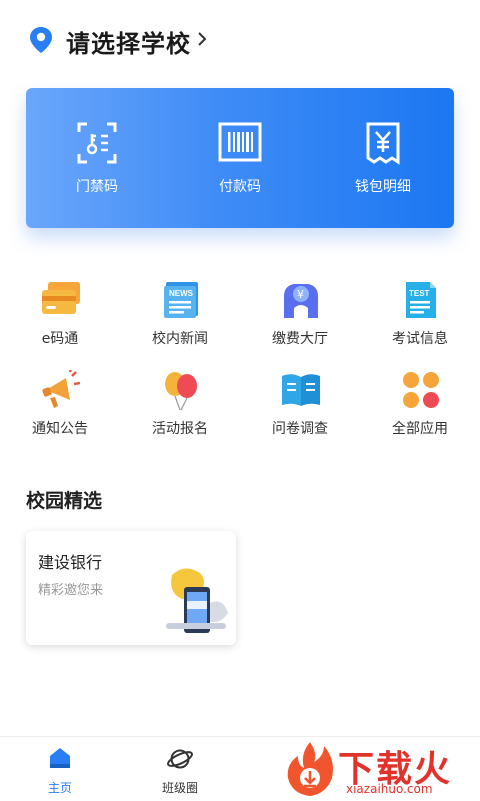 The height and width of the screenshot is (801, 480). What do you see at coordinates (60, 769) in the screenshot?
I see `tab-home: 主页` at bounding box center [60, 769].